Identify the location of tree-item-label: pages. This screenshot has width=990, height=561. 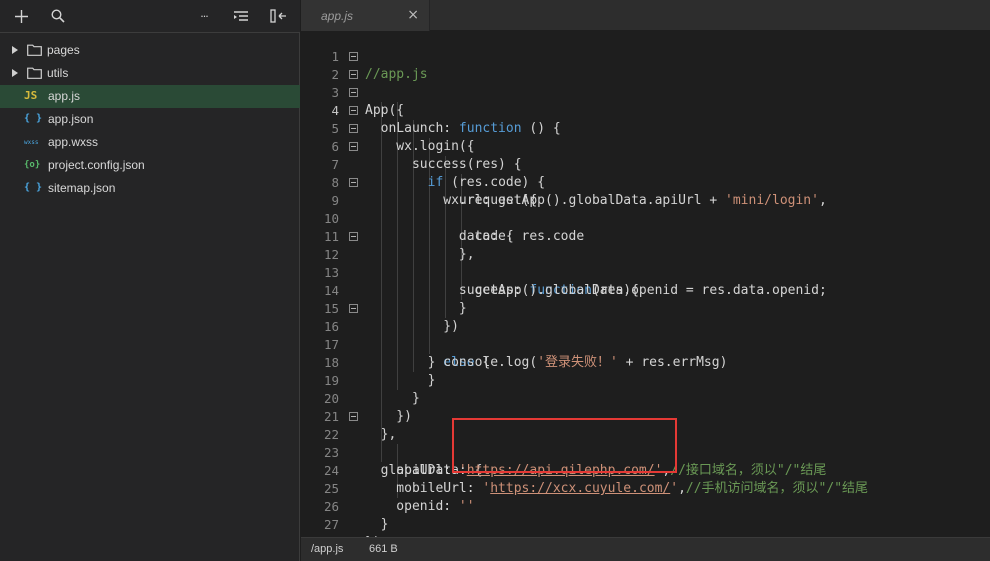
(63, 50).